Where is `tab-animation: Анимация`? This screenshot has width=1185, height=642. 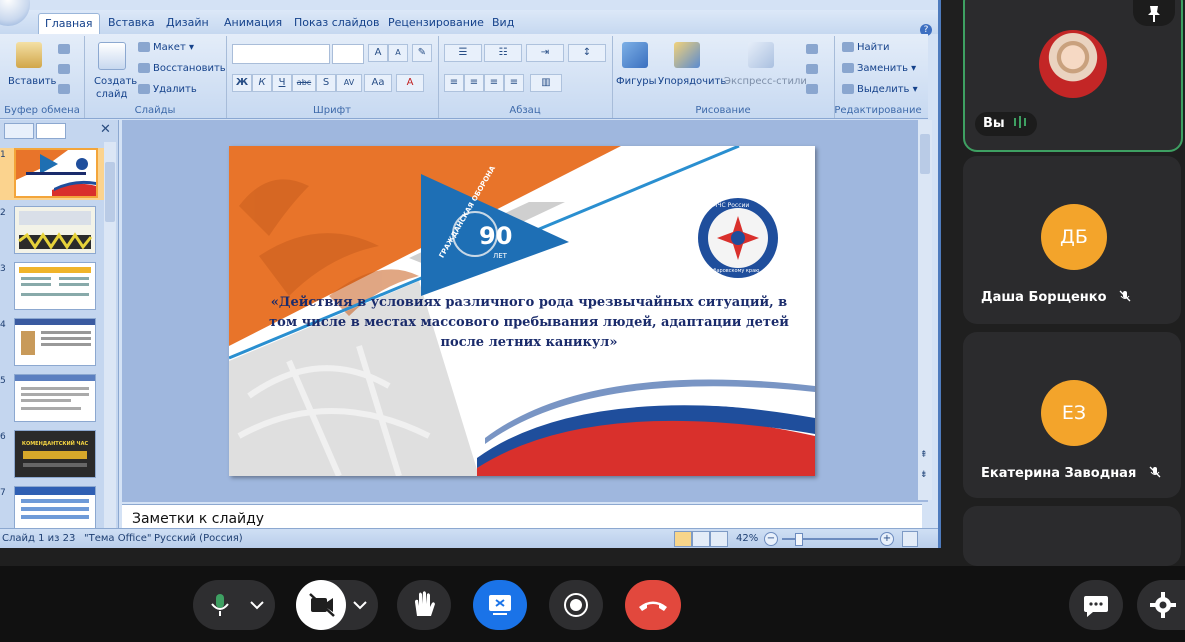 tab-animation: Анимация is located at coordinates (253, 23).